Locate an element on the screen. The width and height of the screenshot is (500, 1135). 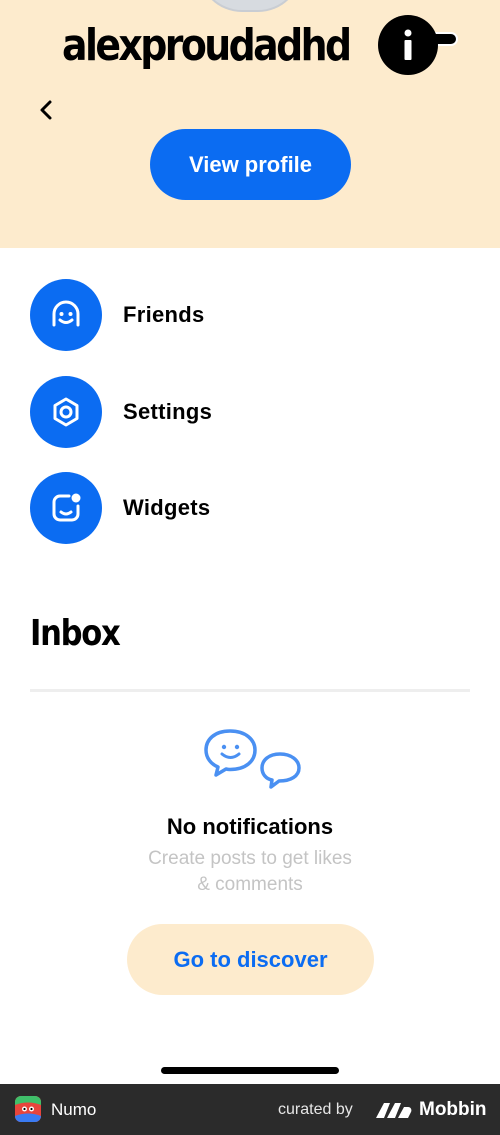
smiley-face-icon is located at coordinates (66, 313).